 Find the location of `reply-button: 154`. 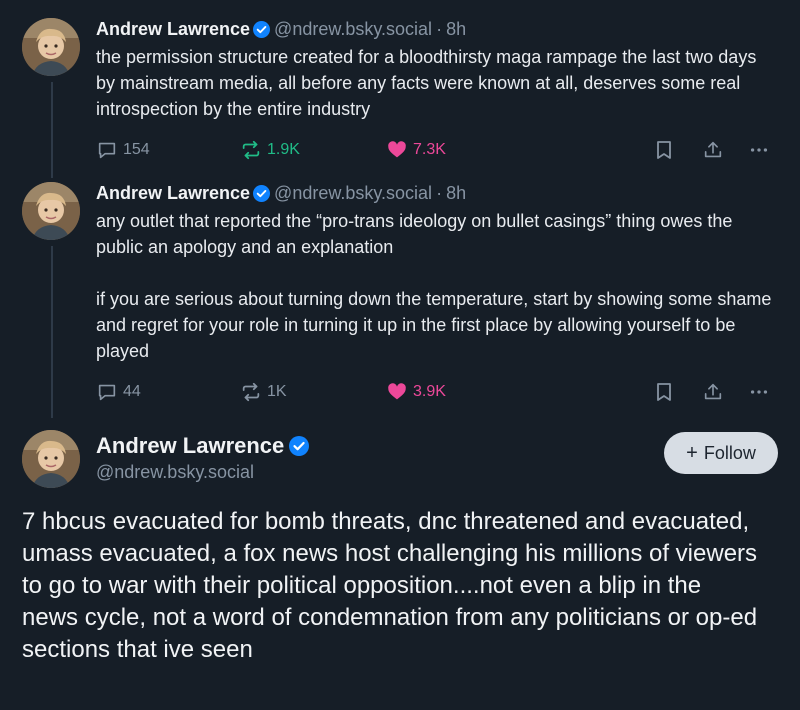

reply-button: 154 is located at coordinates (123, 150).